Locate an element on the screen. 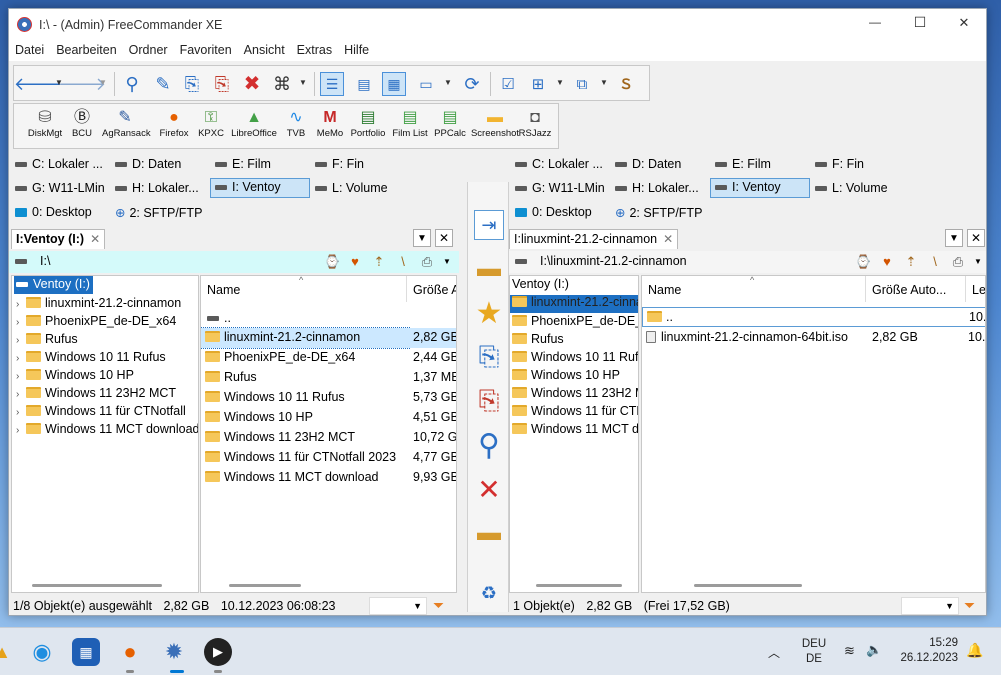 The width and height of the screenshot is (1001, 675). tool-rsjazz: ◘ RSJazz is located at coordinates (535, 123).